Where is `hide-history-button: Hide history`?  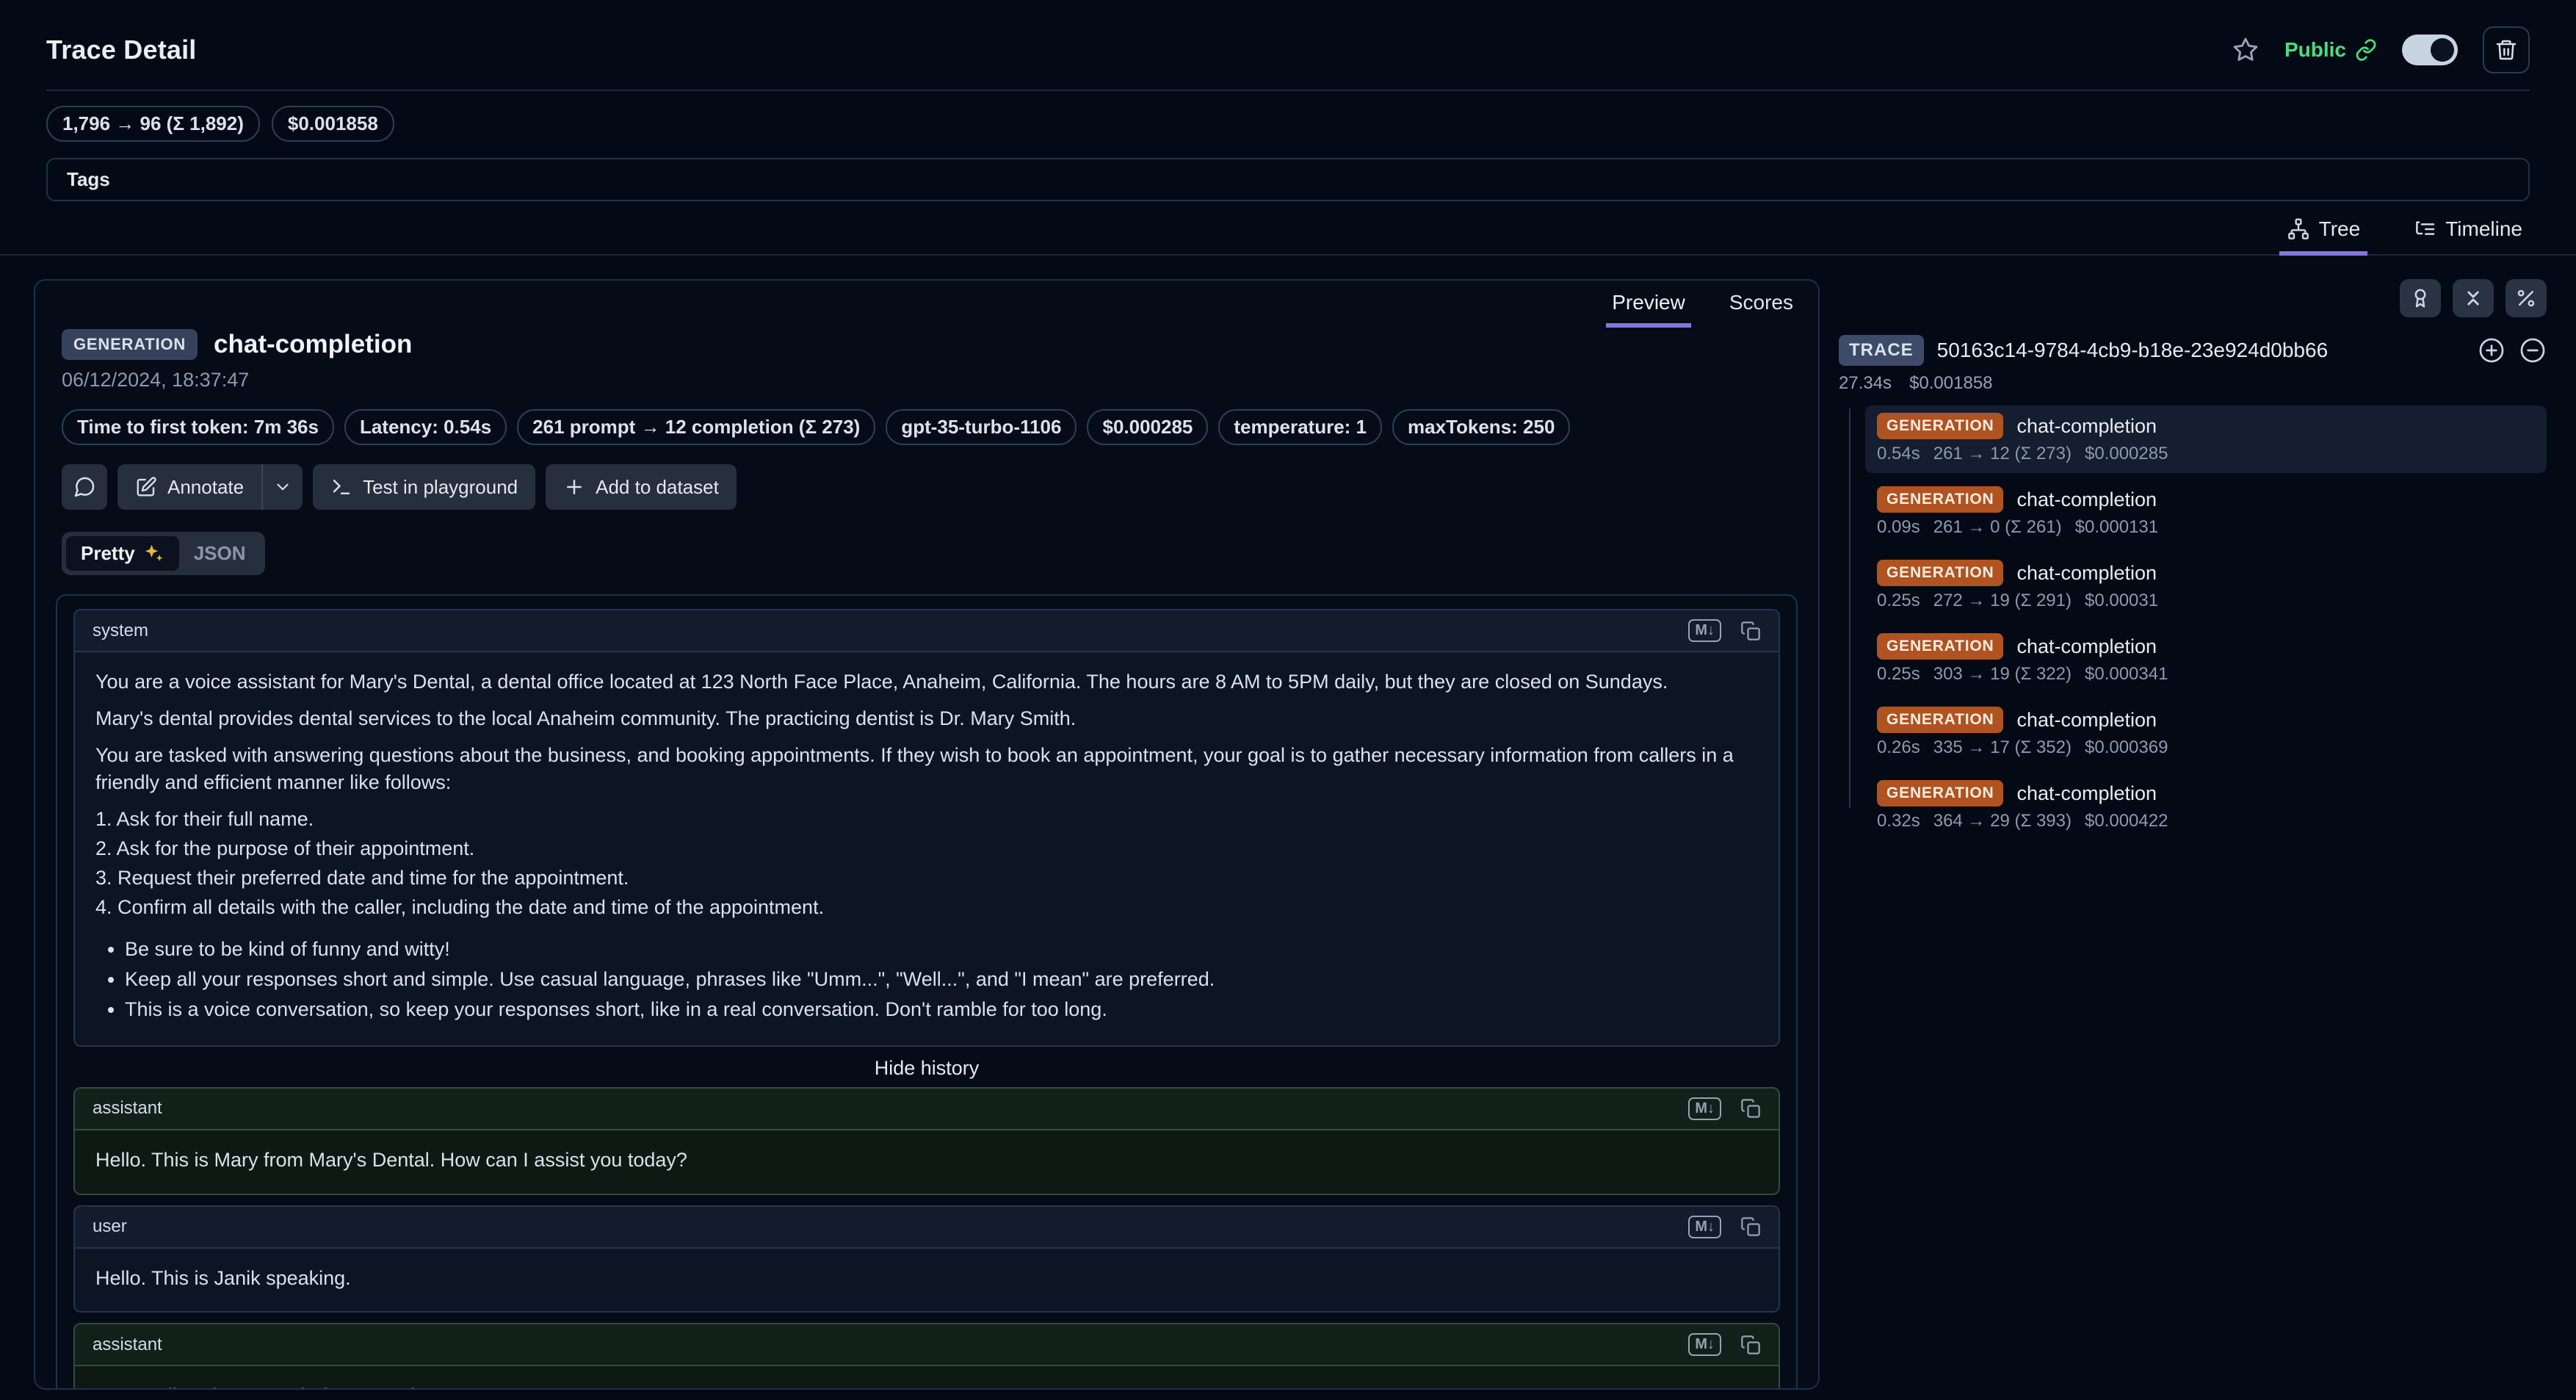 hide-history-button: Hide history is located at coordinates (926, 1069).